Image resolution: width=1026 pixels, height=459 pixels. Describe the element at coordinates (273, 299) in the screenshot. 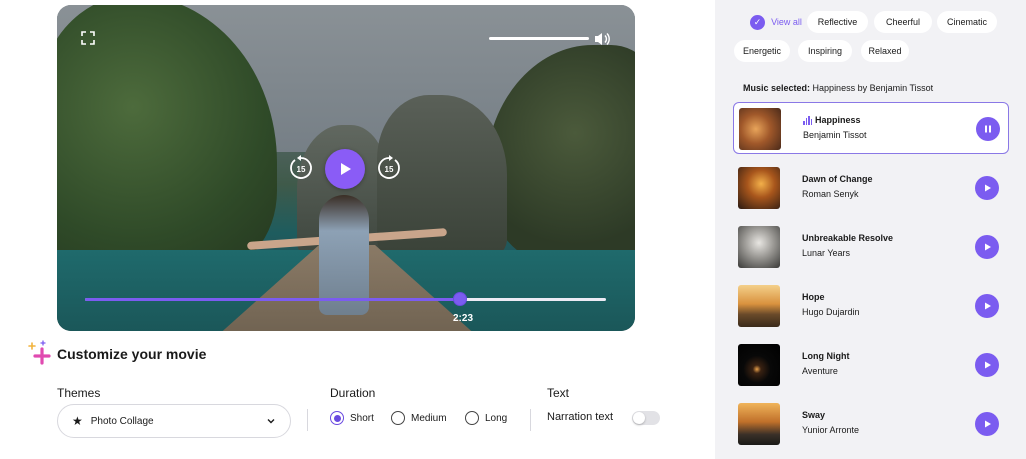

I see `seek-progress` at that location.